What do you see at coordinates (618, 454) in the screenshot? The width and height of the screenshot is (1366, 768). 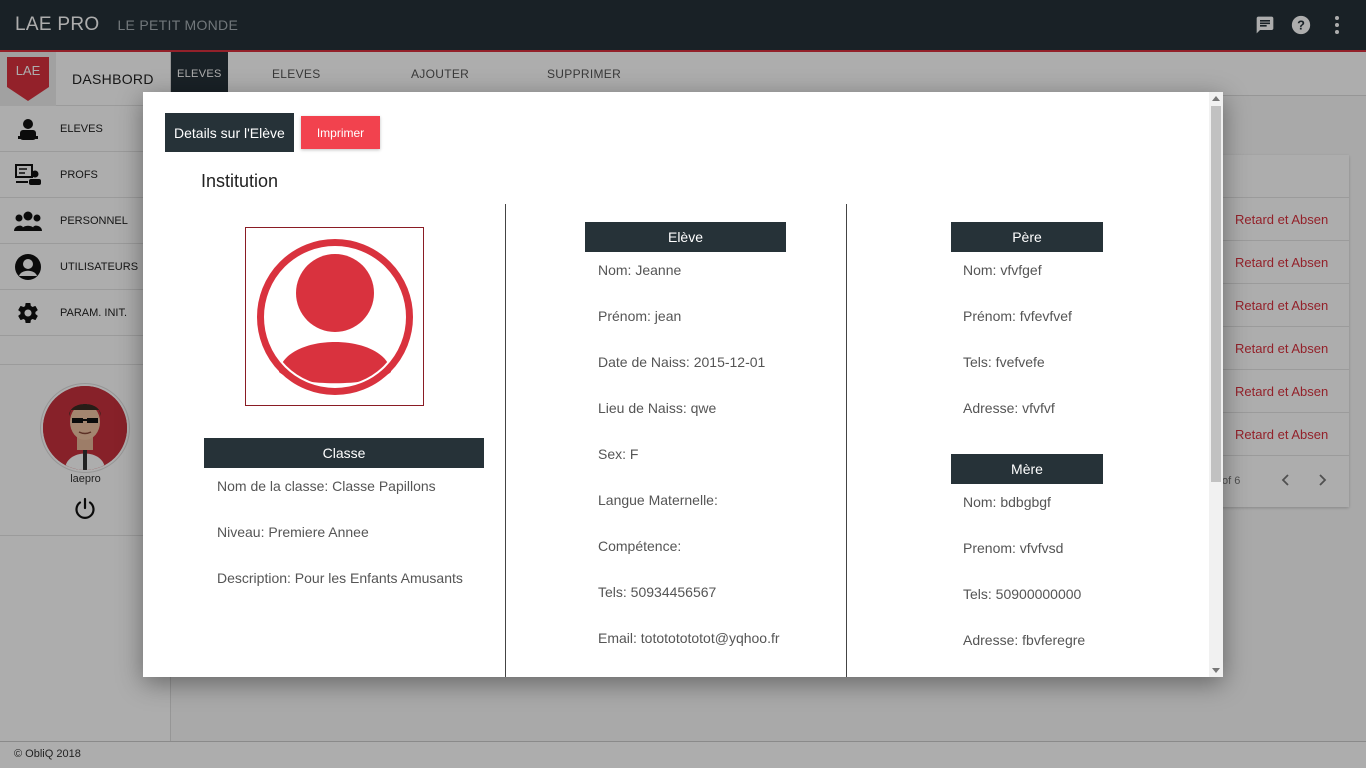 I see `eleve-sex: Sex: F` at bounding box center [618, 454].